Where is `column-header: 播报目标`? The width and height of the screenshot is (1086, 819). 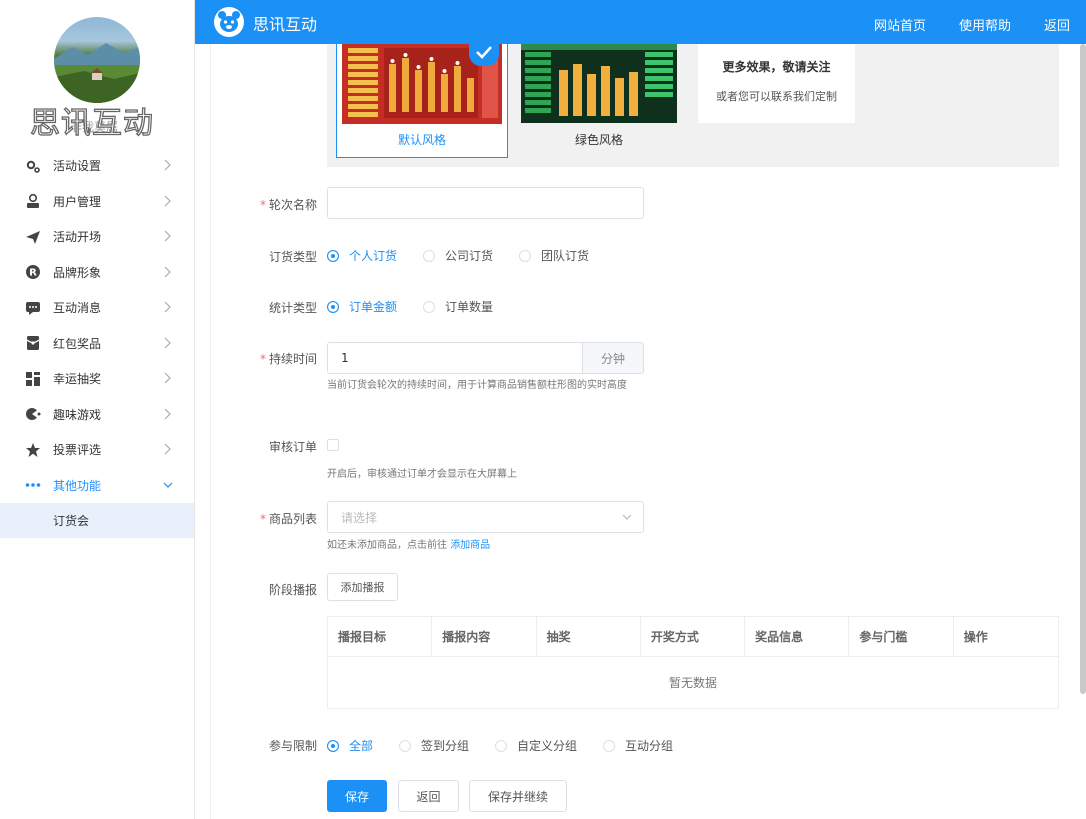 column-header: 播报目标 is located at coordinates (380, 636).